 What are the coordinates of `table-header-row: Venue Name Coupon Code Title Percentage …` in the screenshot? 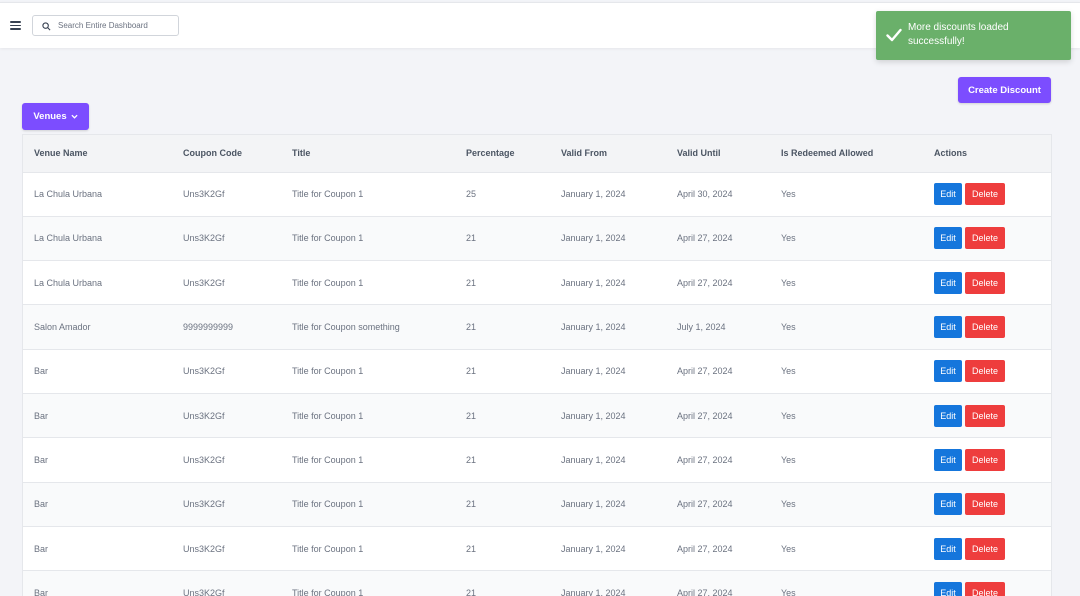 It's located at (537, 154).